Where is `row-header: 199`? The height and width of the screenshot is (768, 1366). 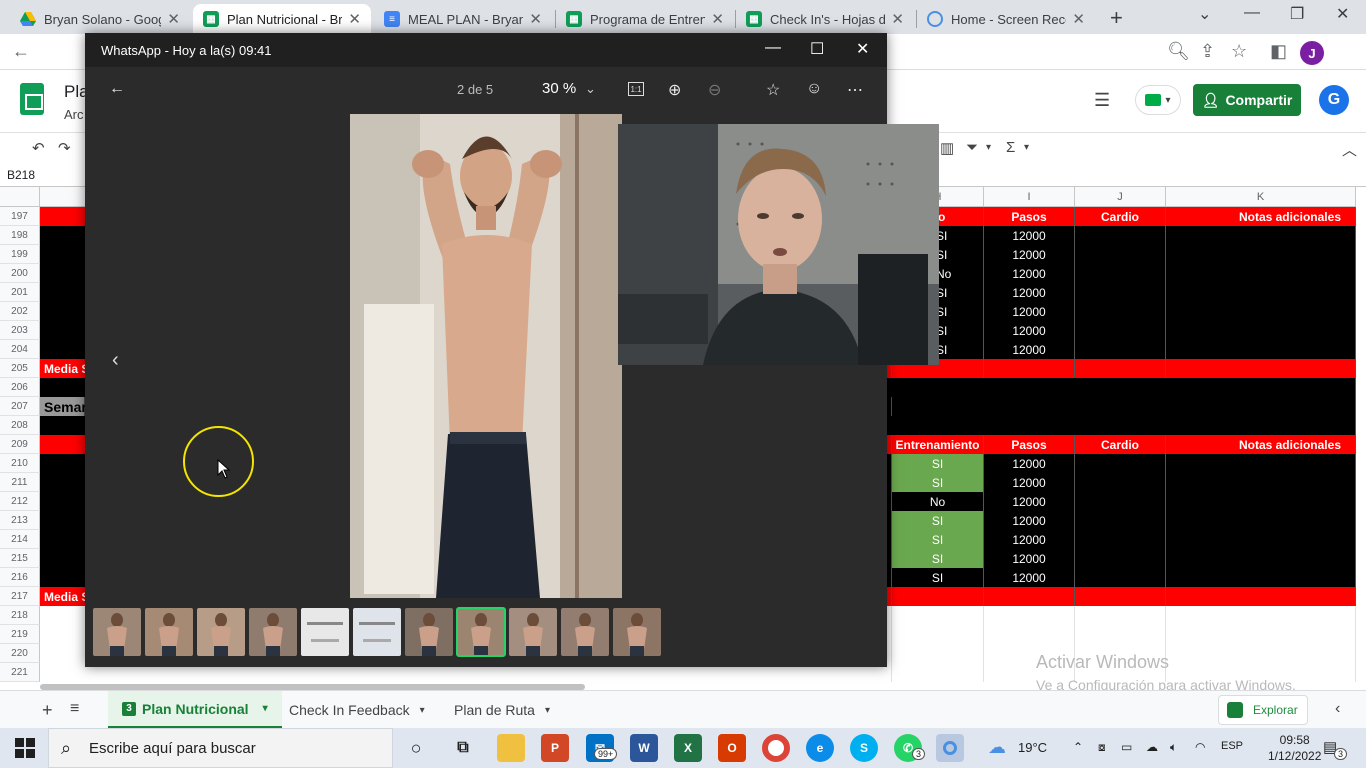 row-header: 199 is located at coordinates (20, 254).